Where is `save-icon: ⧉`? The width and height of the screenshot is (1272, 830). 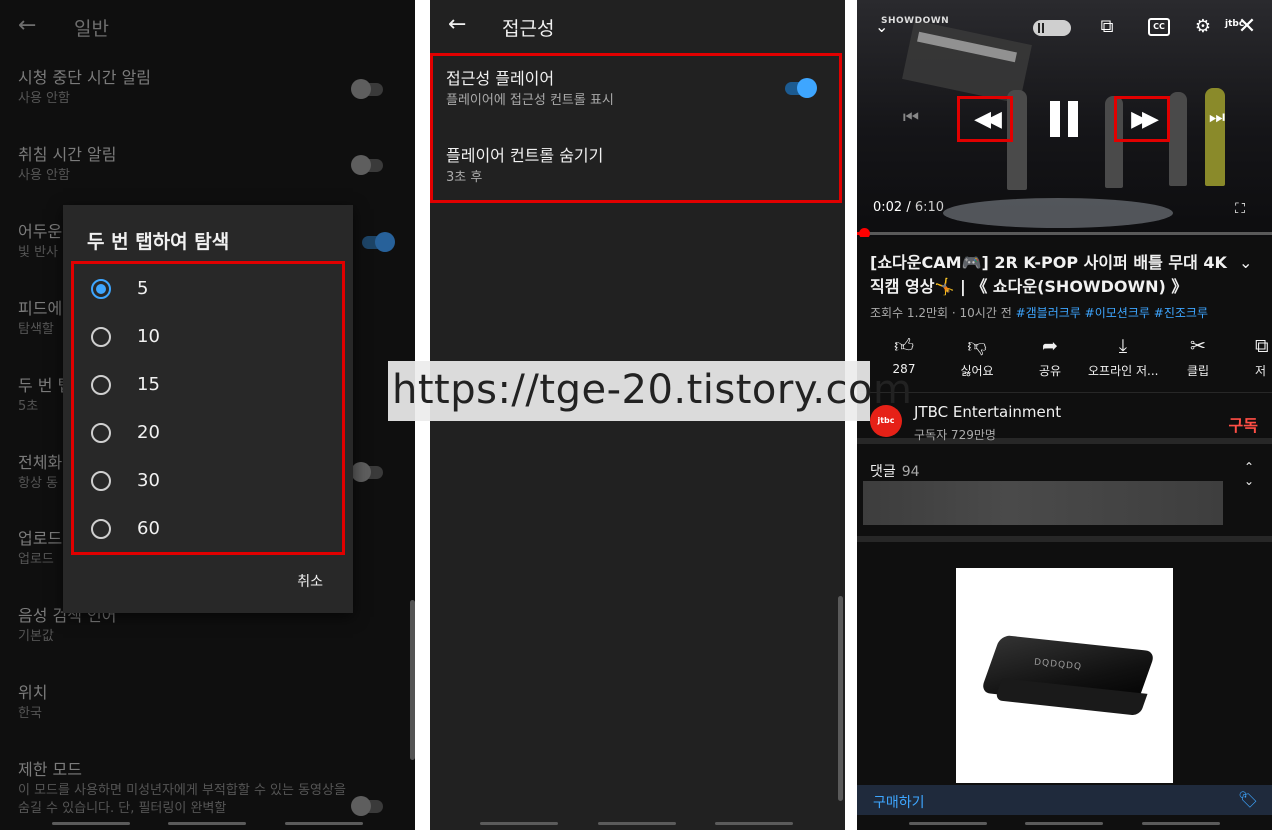
save-icon: ⧉ is located at coordinates (1262, 346).